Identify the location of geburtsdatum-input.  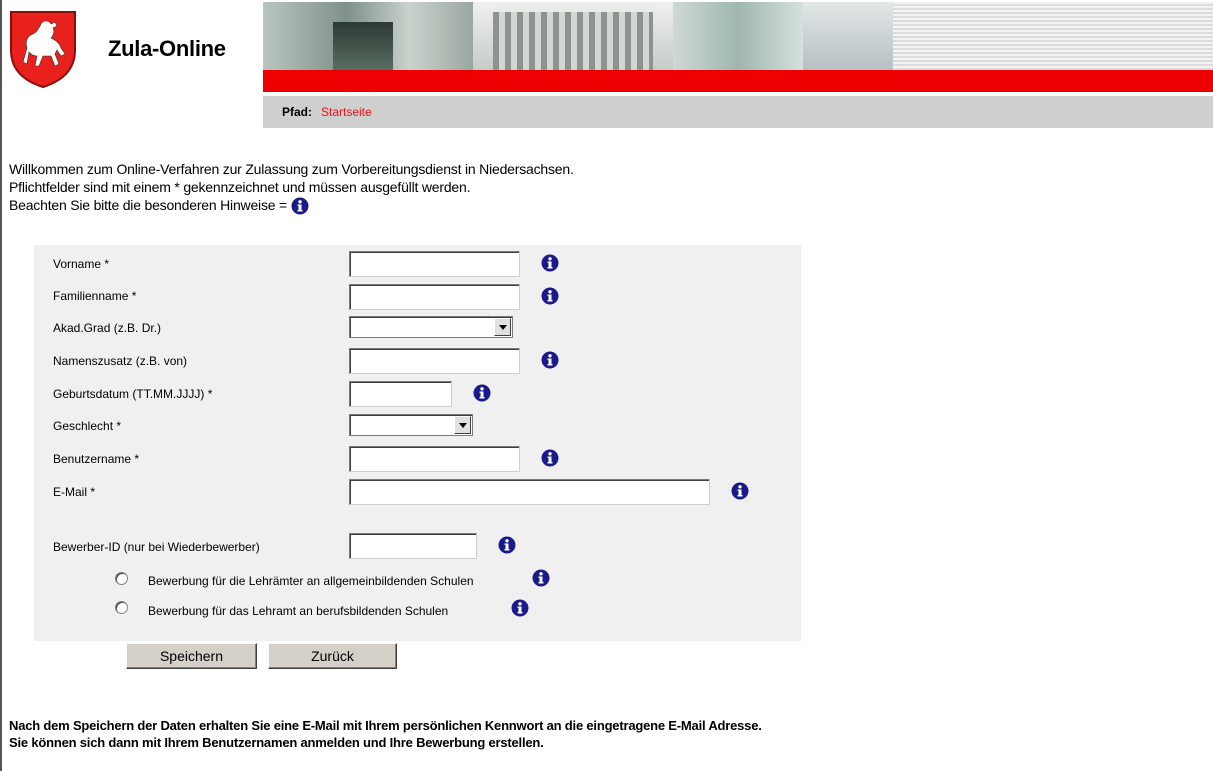
(400, 394).